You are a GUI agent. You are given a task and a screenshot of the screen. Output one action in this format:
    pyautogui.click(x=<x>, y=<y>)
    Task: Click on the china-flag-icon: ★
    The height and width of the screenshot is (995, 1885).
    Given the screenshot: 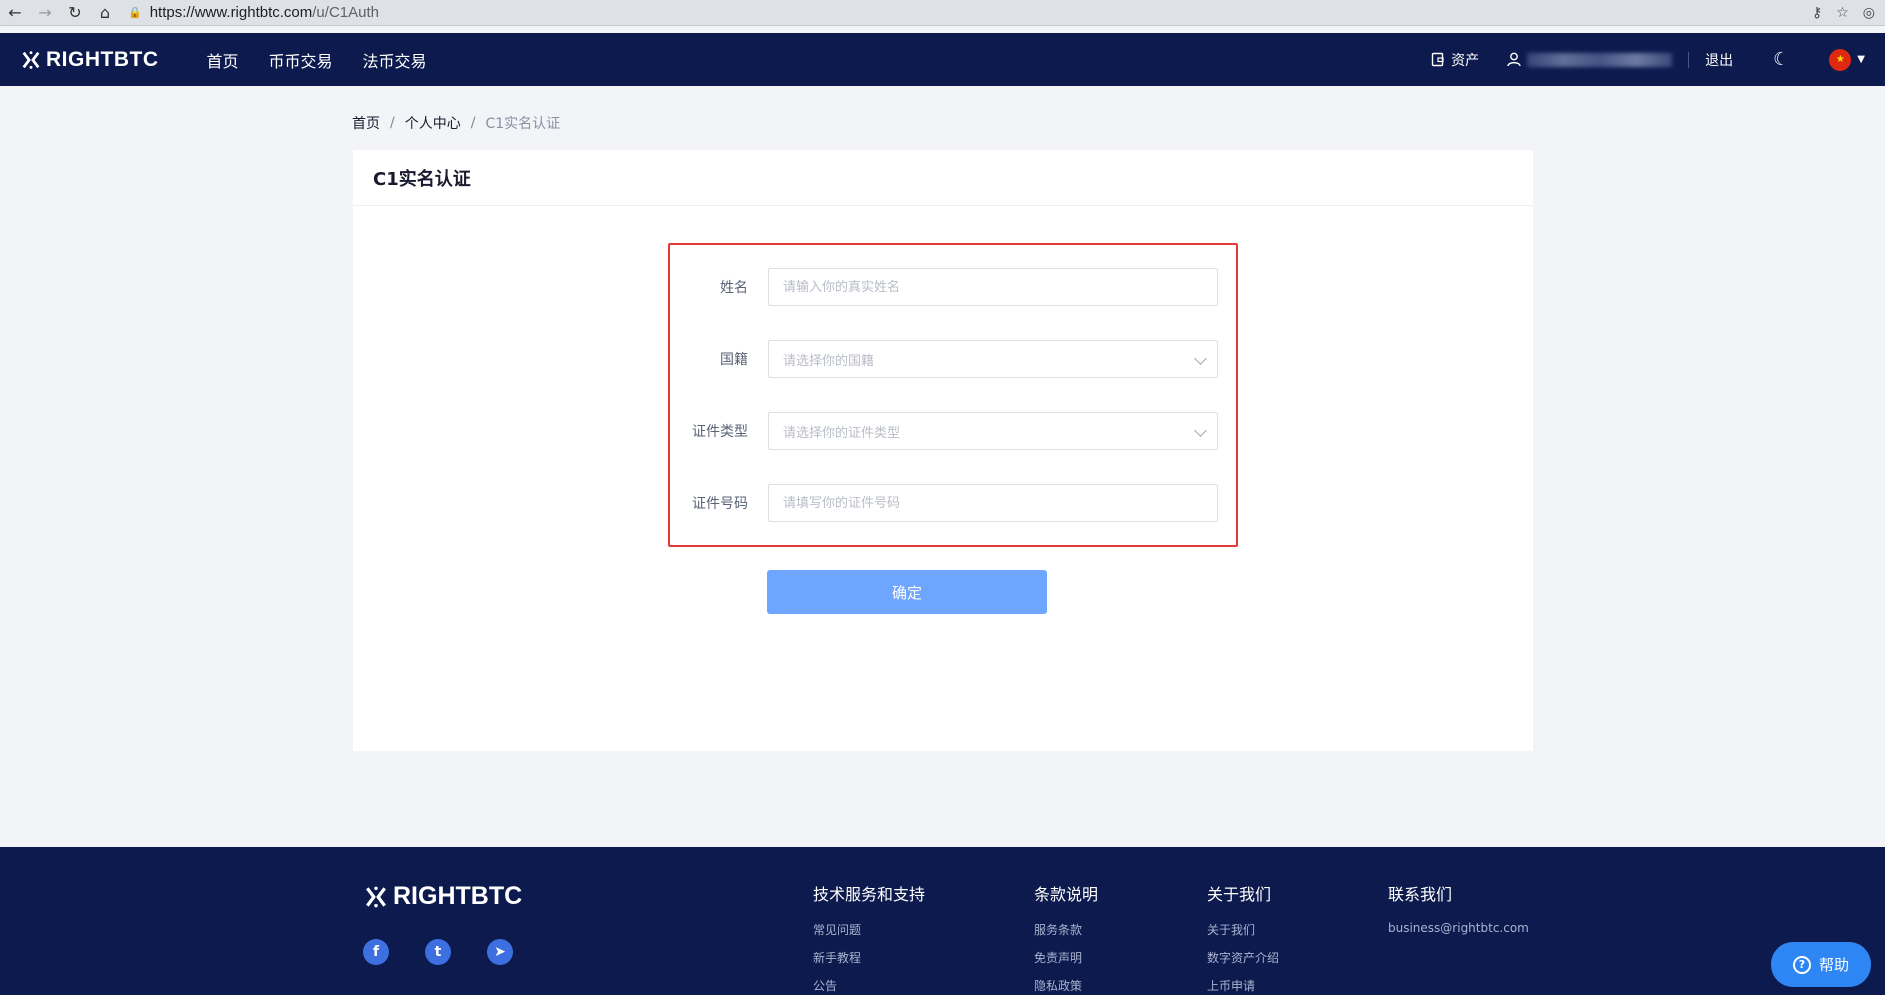 What is the action you would take?
    pyautogui.click(x=1840, y=59)
    